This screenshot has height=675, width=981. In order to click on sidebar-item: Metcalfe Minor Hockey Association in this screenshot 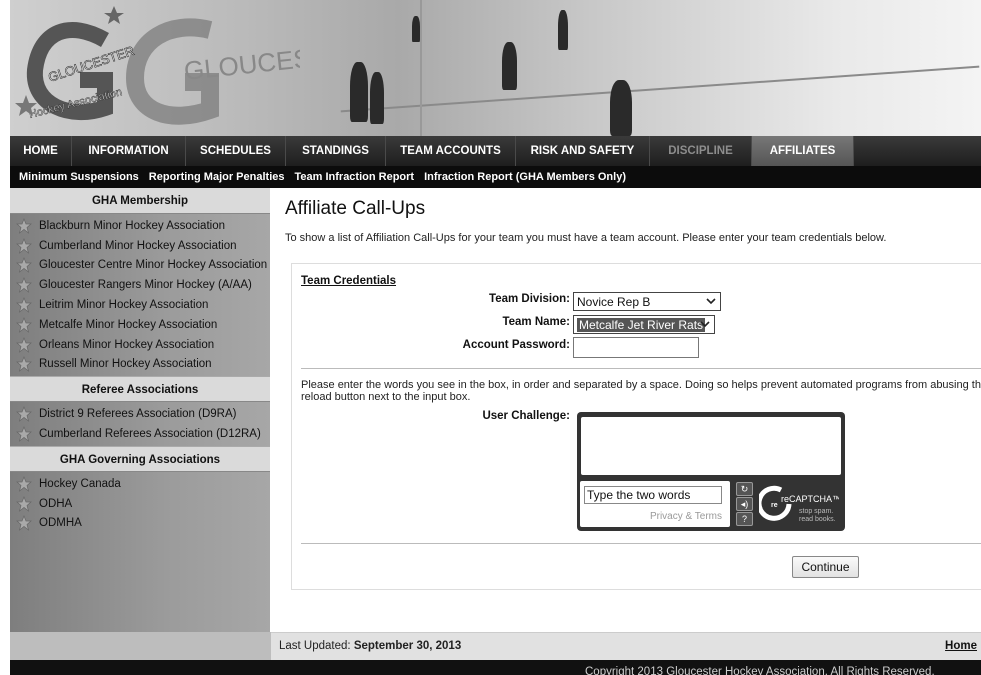, I will do `click(140, 325)`.